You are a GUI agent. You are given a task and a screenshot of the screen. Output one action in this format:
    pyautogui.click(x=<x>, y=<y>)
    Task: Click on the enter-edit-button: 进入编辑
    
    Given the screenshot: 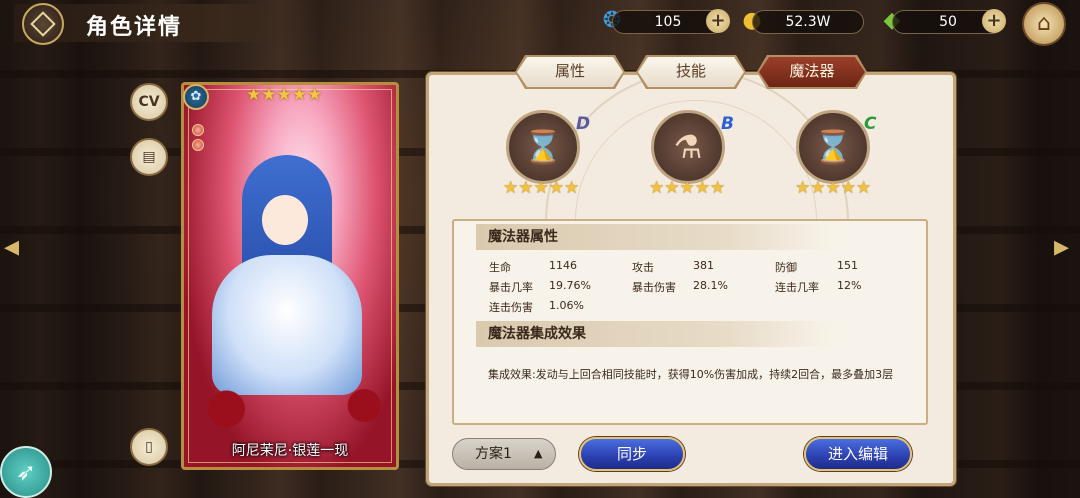 What is the action you would take?
    pyautogui.click(x=858, y=454)
    